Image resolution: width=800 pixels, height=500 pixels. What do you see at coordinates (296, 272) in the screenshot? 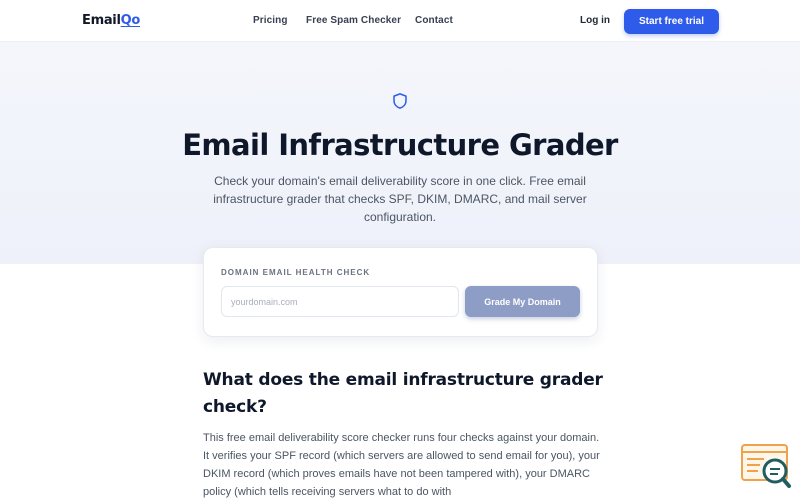
I see `card-label: DOMAIN EMAIL HEALTH CHECK` at bounding box center [296, 272].